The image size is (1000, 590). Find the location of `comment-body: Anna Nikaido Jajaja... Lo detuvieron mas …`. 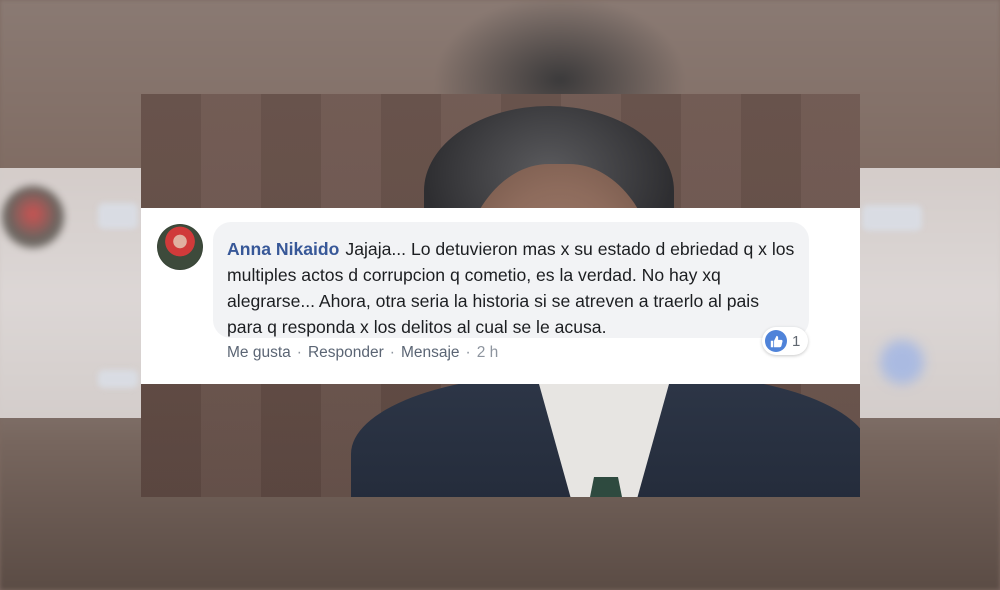

comment-body: Anna Nikaido Jajaja... Lo detuvieron mas … is located at coordinates (511, 288).